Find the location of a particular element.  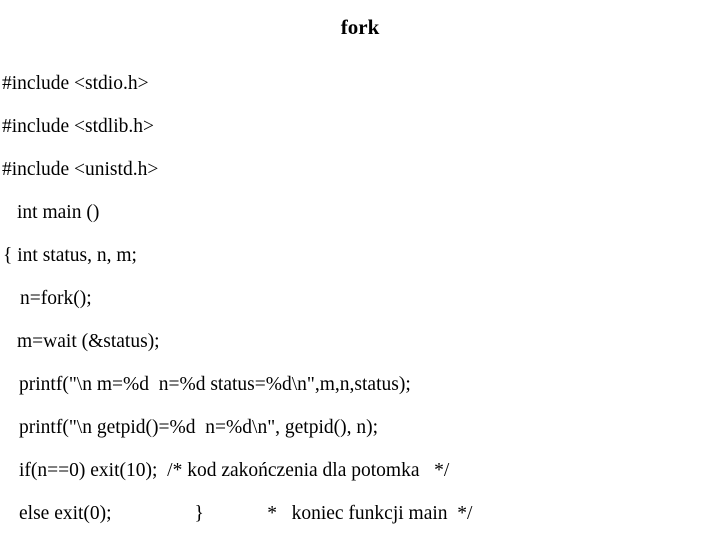

code-line: { int status, n, m; is located at coordinates (70, 255).